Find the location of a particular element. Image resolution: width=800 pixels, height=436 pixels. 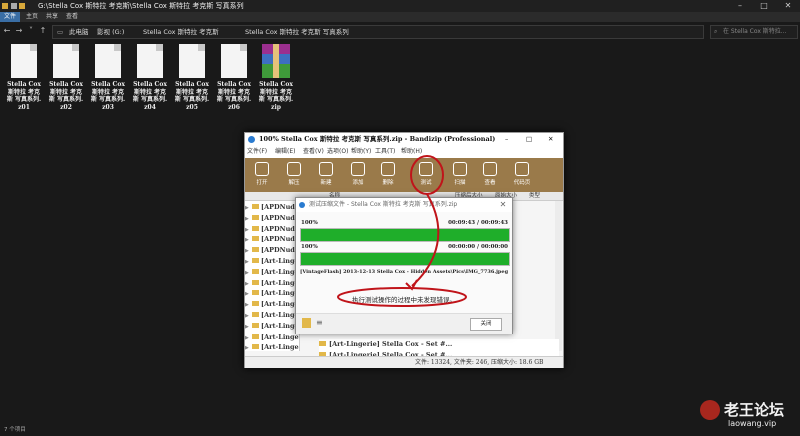

result-message: 执行测试操作的过程中未发现错误。 is located at coordinates (404, 300).